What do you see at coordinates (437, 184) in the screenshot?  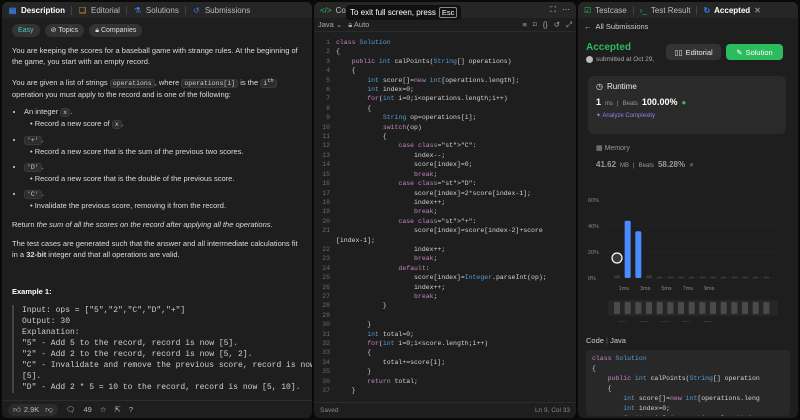 I see `line-text: case class="st">"D":` at bounding box center [437, 184].